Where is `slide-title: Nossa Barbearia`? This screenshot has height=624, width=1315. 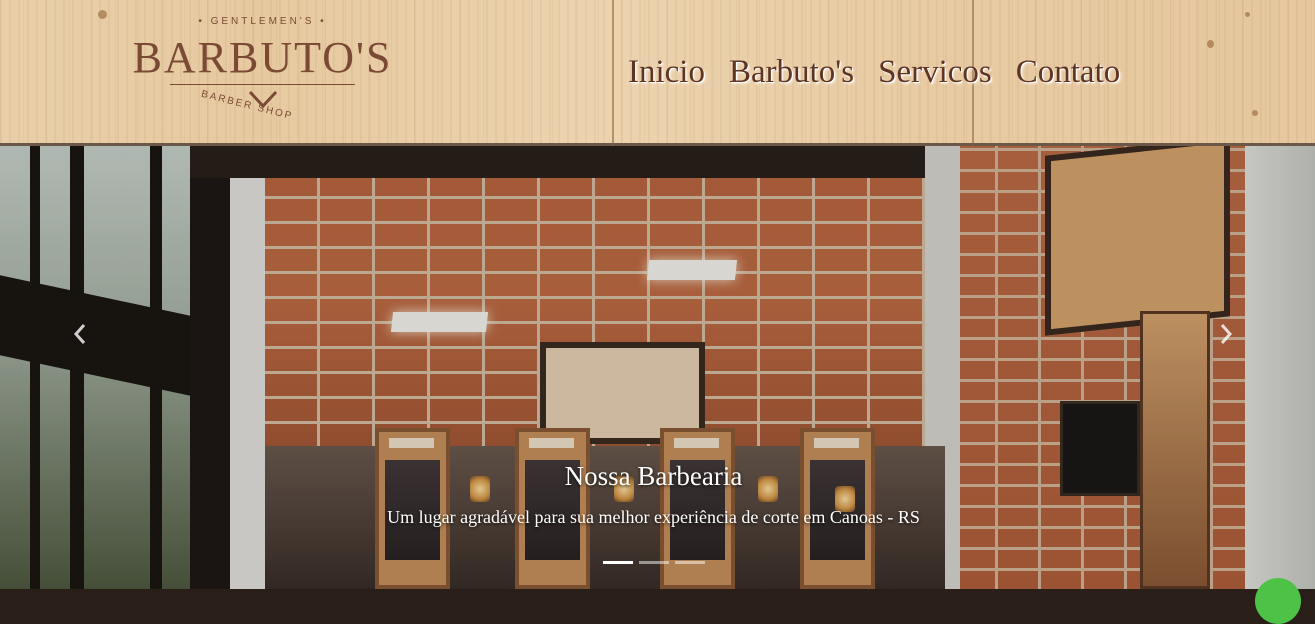 slide-title: Nossa Barbearia is located at coordinates (653, 476).